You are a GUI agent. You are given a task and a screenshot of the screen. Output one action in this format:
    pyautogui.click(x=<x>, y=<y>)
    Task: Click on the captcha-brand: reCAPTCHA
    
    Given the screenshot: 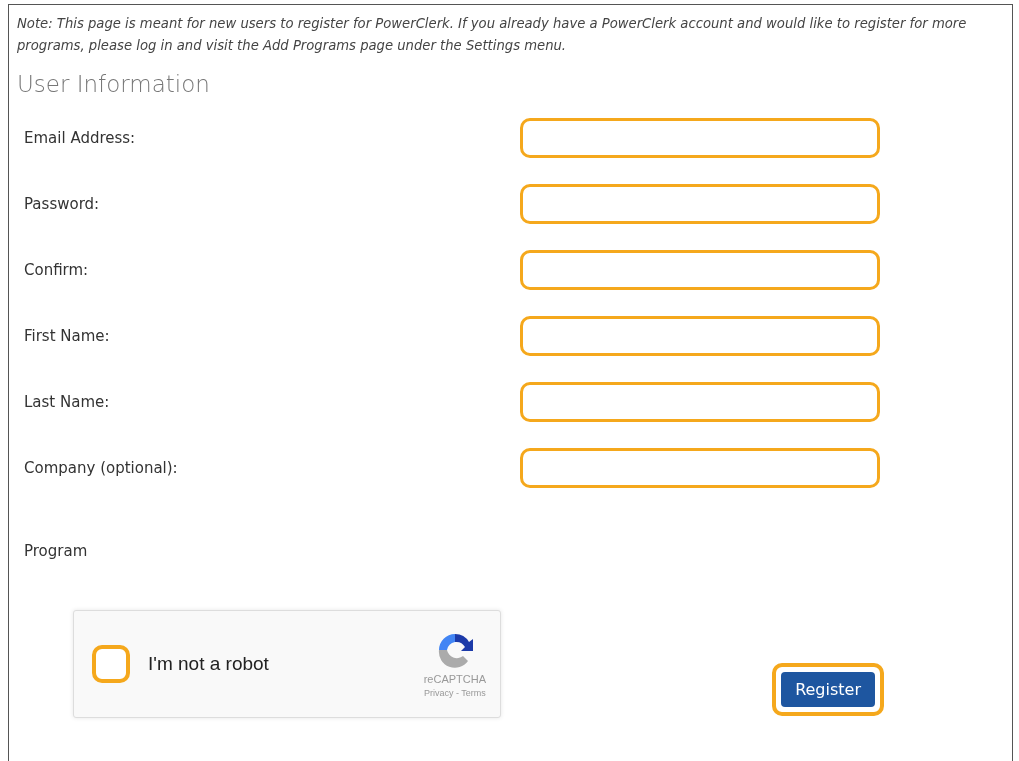 What is the action you would take?
    pyautogui.click(x=454, y=679)
    